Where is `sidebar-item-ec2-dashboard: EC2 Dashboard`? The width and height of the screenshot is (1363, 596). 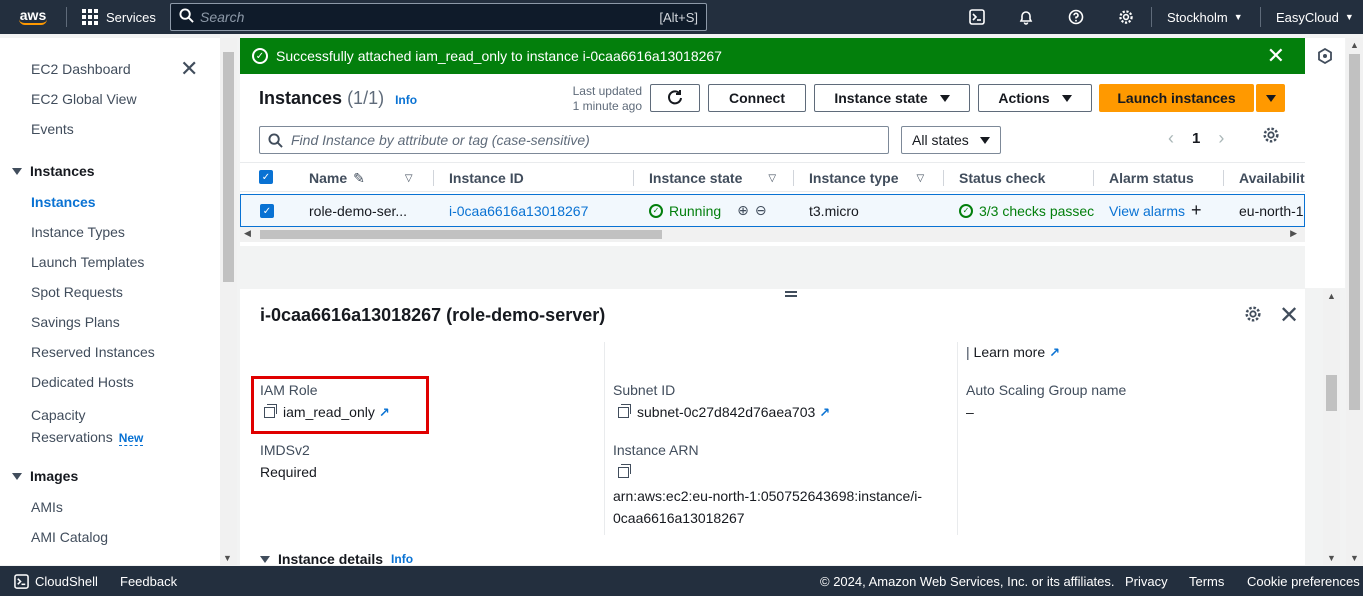 sidebar-item-ec2-dashboard: EC2 Dashboard is located at coordinates (81, 69).